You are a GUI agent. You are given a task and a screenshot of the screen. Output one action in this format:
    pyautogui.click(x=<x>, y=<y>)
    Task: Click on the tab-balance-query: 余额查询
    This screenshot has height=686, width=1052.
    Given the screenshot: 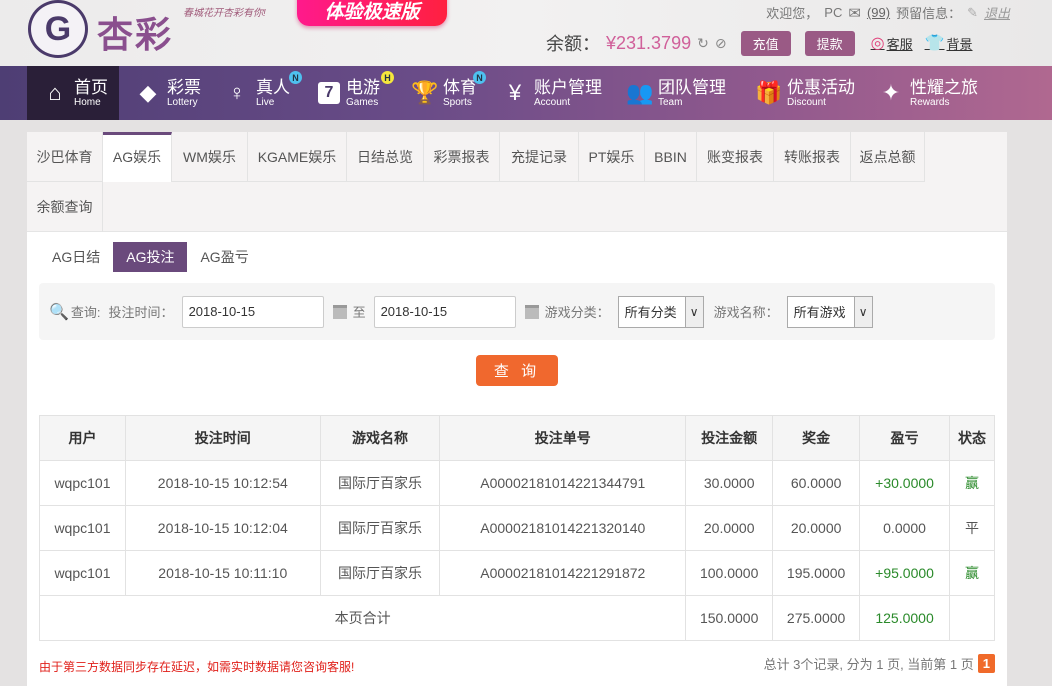 What is the action you would take?
    pyautogui.click(x=65, y=207)
    